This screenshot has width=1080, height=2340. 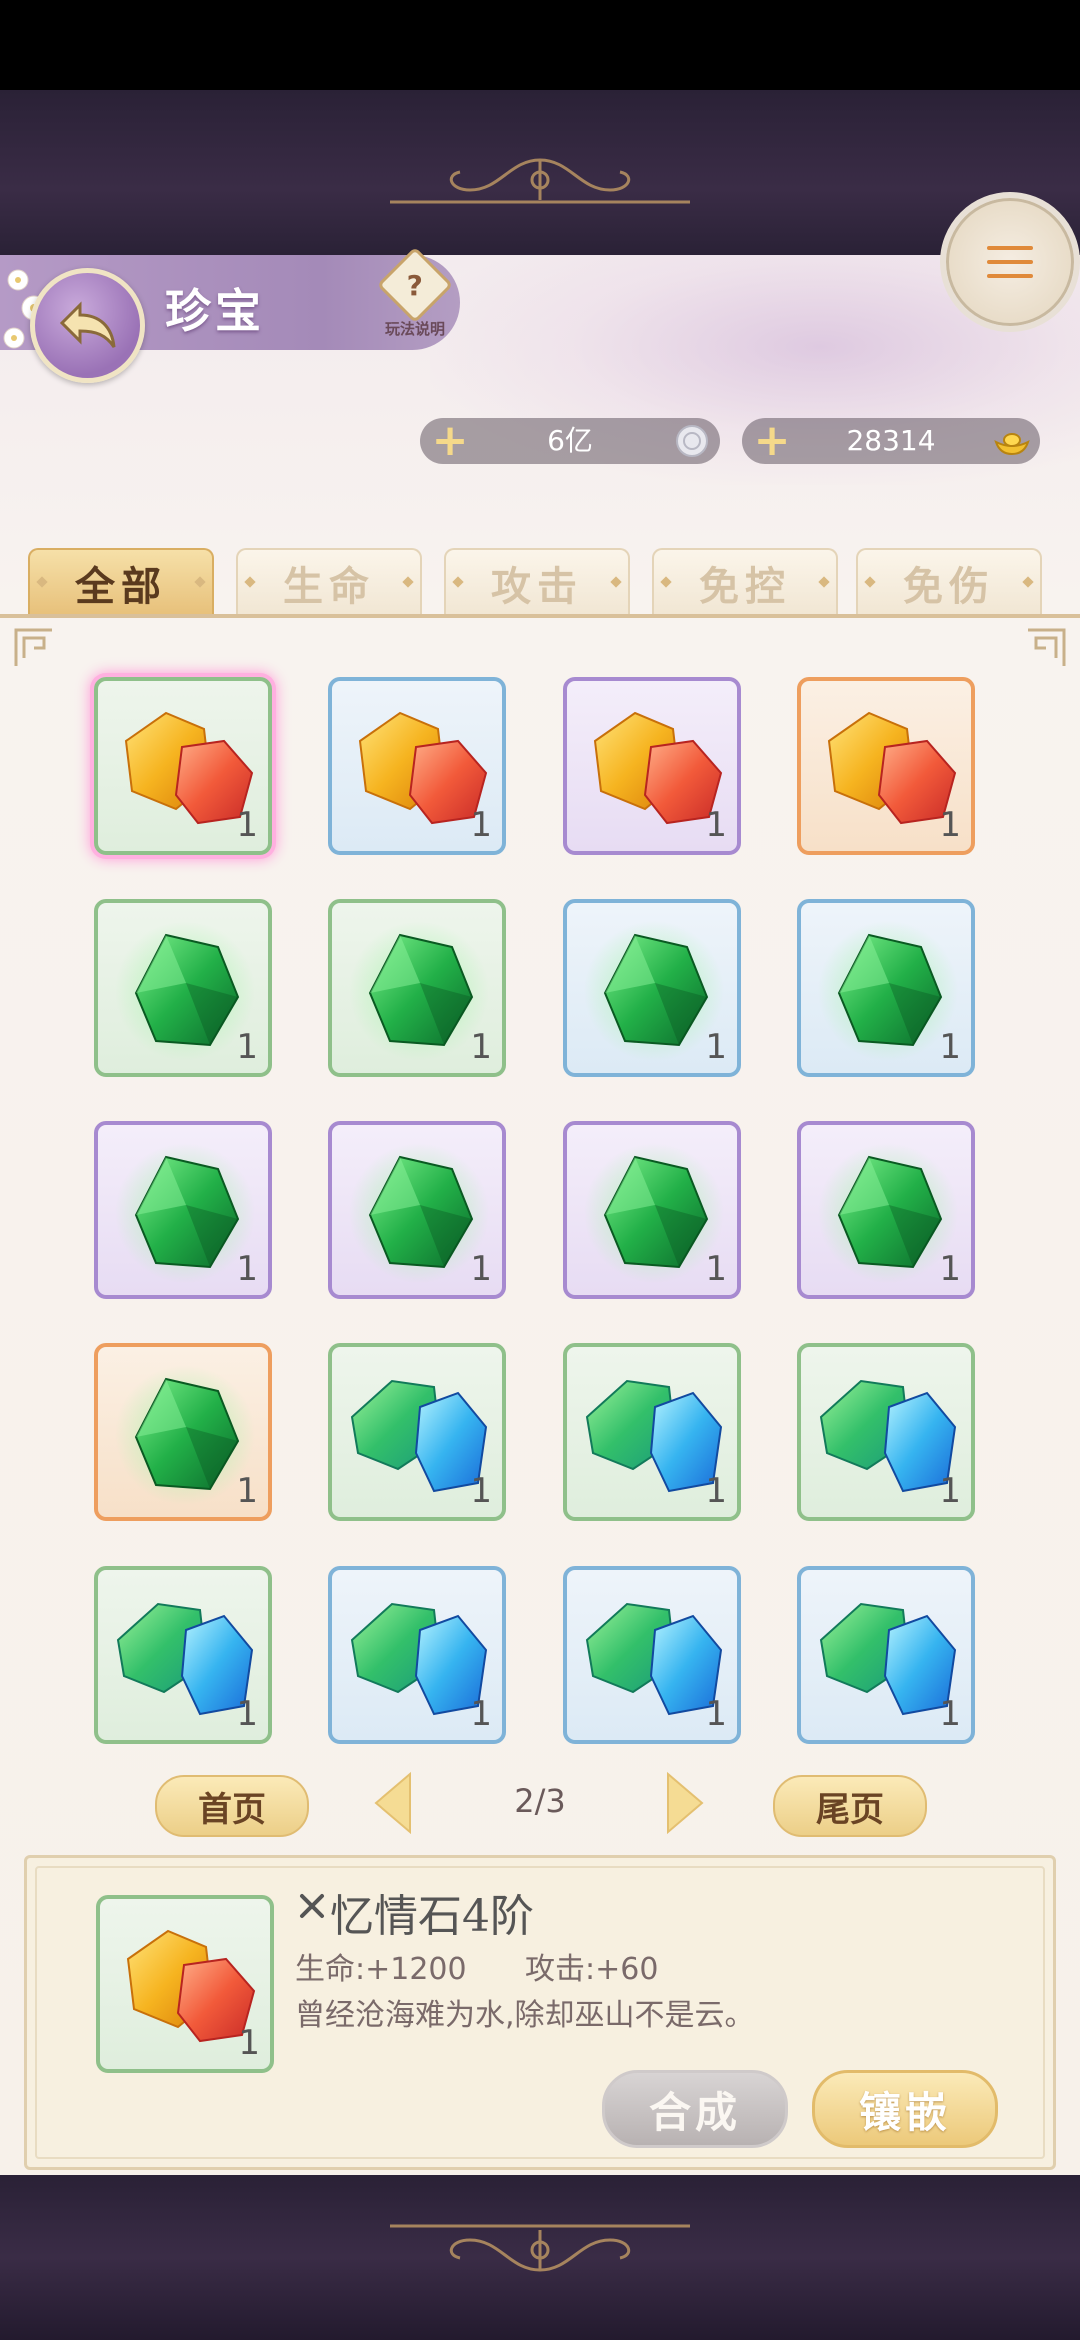 What do you see at coordinates (329, 586) in the screenshot?
I see `tab-label: 生命` at bounding box center [329, 586].